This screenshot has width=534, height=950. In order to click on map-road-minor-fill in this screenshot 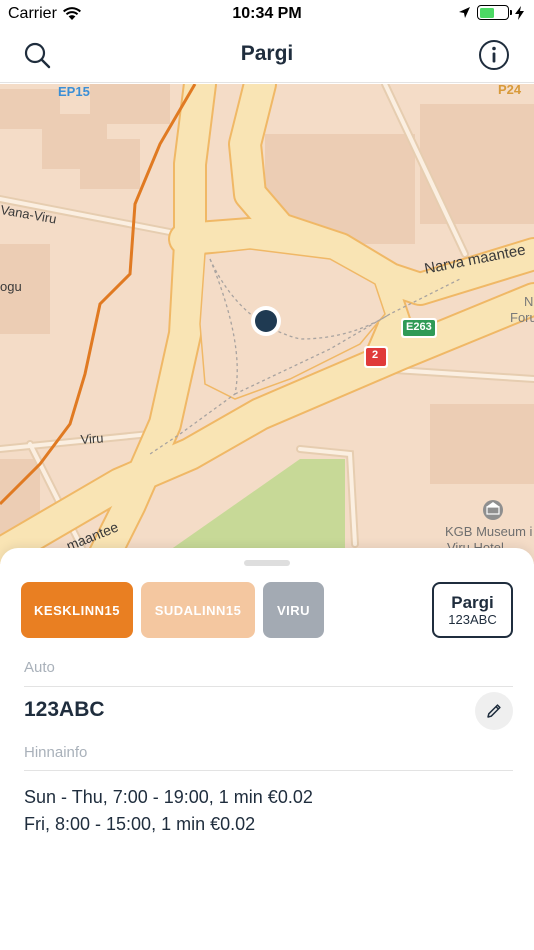, I will do `click(76, 441)`.